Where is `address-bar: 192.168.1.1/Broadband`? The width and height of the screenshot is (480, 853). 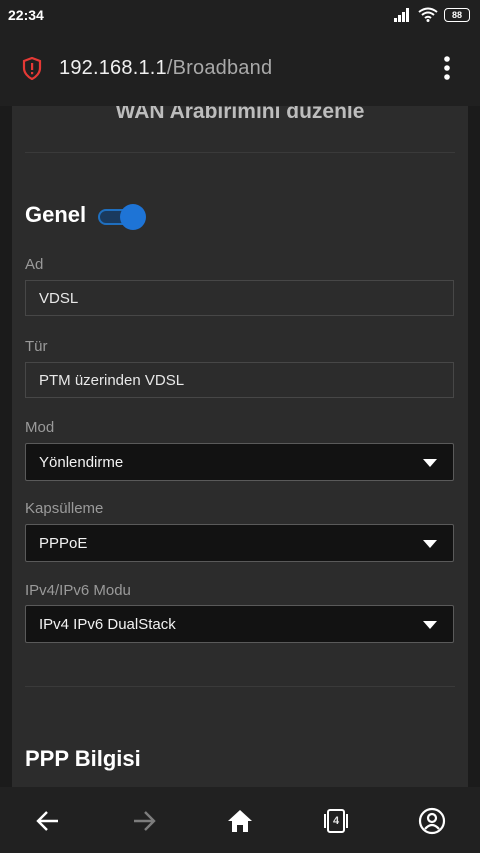
address-bar: 192.168.1.1/Broadband is located at coordinates (165, 68).